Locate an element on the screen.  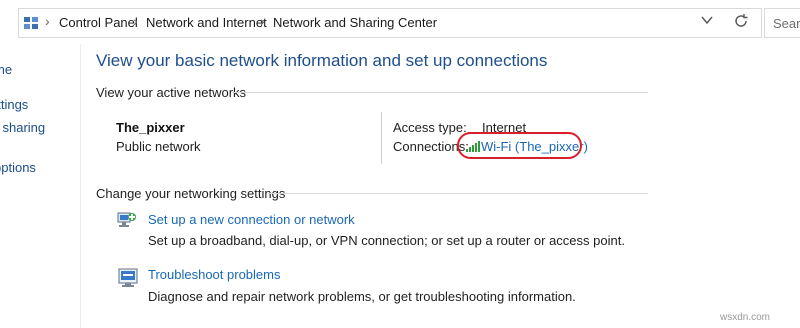
setup-connection-link: Set up a new connection or network is located at coordinates (251, 219).